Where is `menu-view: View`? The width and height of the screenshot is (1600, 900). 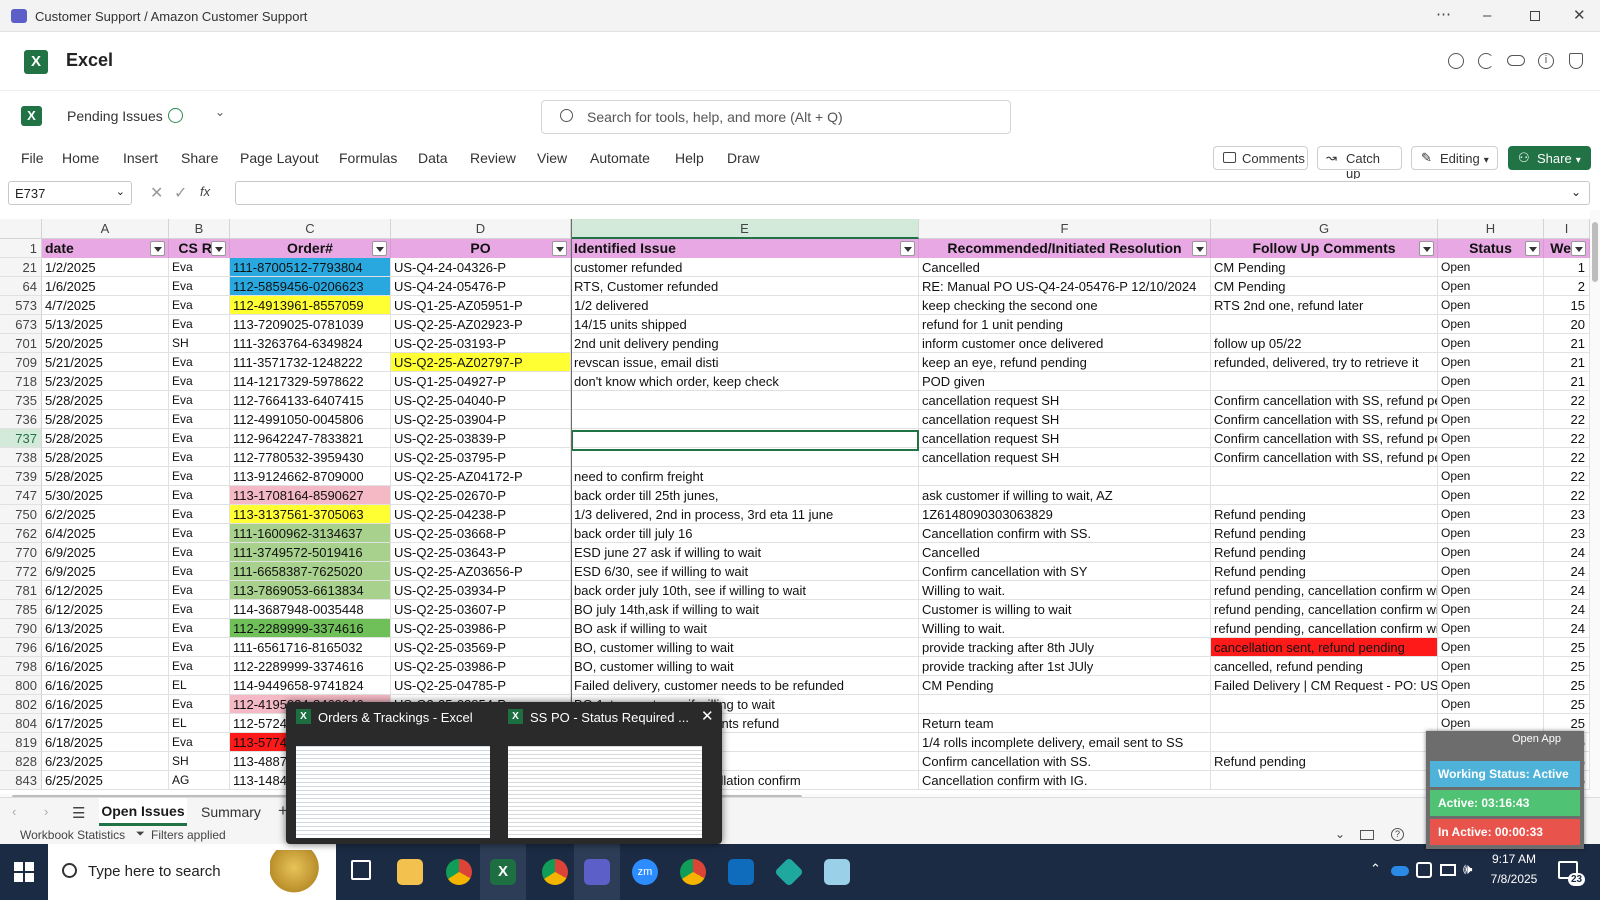
menu-view: View is located at coordinates (552, 158).